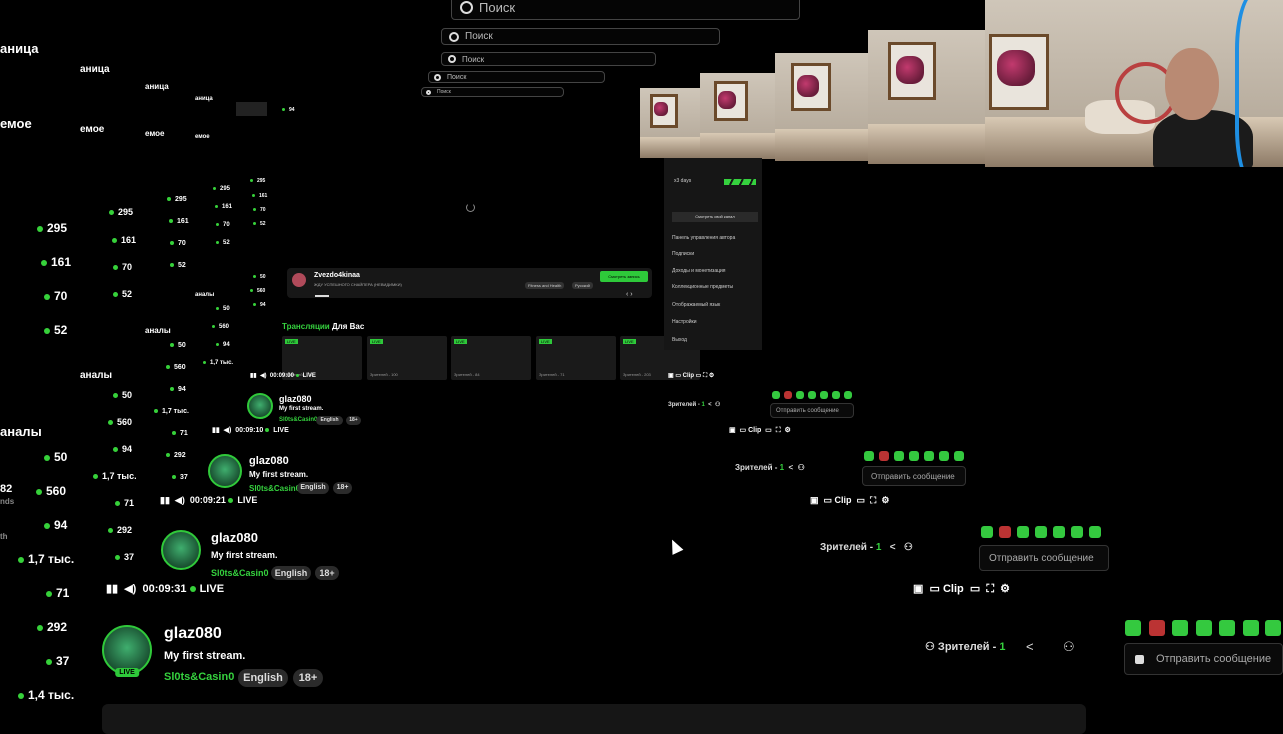  Describe the element at coordinates (545, 285) in the screenshot. I see `promo-tag: Fitness and Health` at that location.